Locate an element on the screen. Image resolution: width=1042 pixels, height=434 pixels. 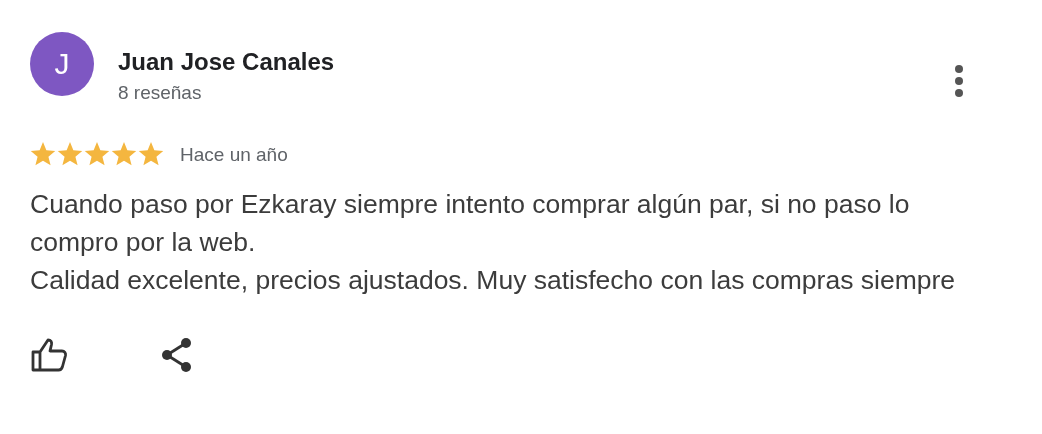
review-text: Cuando paso por Ezkaray siempre intento comprar algún par, si no paso lo compro por la web. is located at coordinates (470, 223).